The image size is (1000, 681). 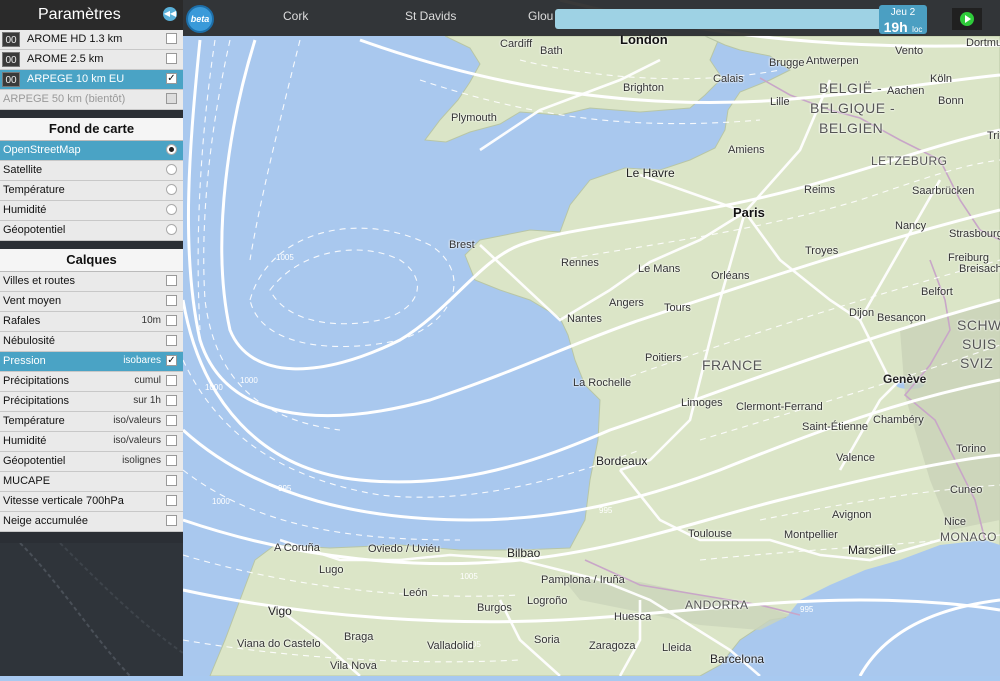 What do you see at coordinates (955, 522) in the screenshot?
I see `city-label: Nice` at bounding box center [955, 522].